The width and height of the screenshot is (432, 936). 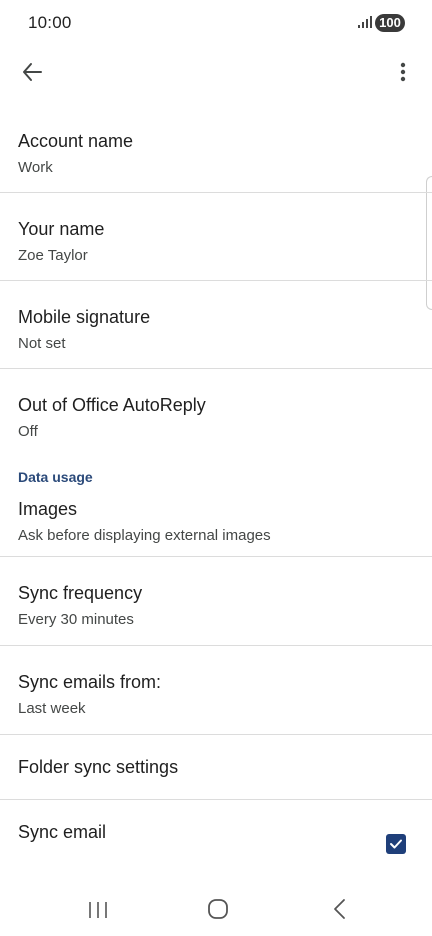 I want to click on setting-title: Mobile signature, so click(x=84, y=317).